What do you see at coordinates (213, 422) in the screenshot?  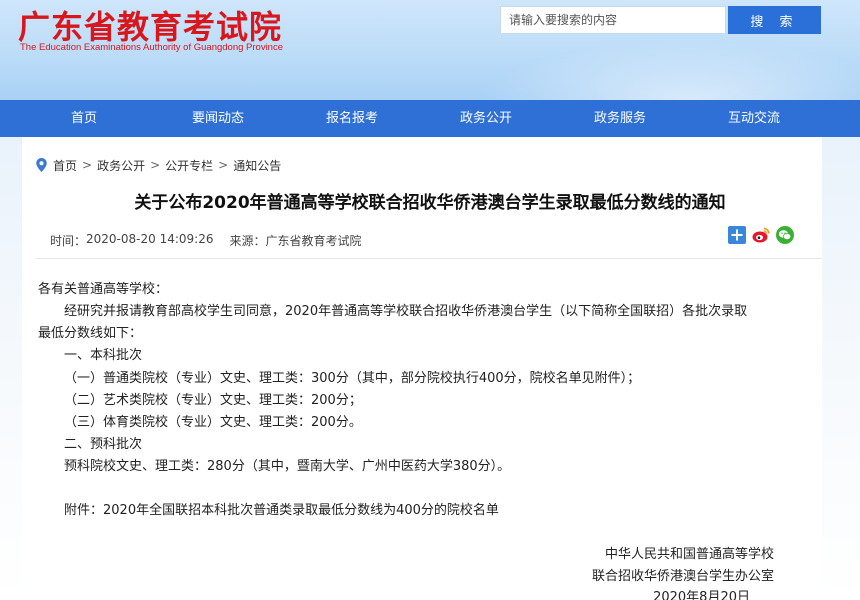 I see `item-sports: （三）体育类院校（专业）文史、理工类：200分。` at bounding box center [213, 422].